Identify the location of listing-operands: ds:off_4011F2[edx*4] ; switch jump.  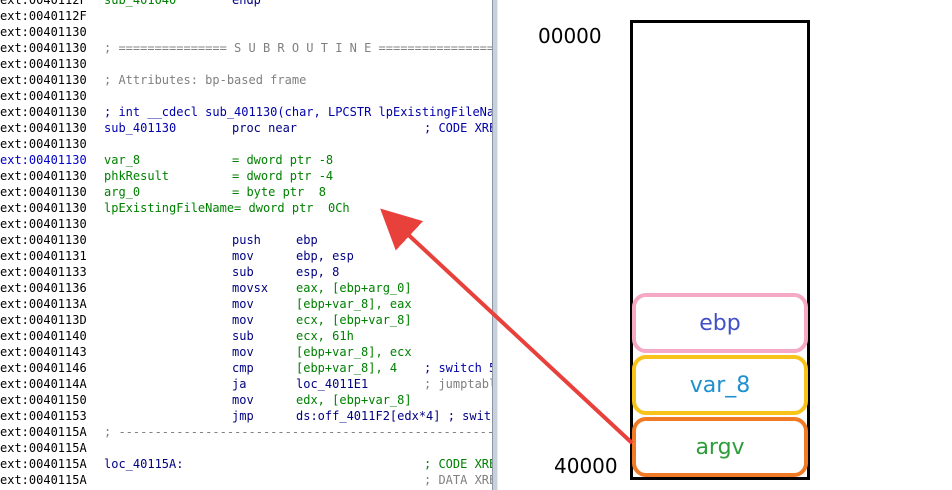
(394, 416).